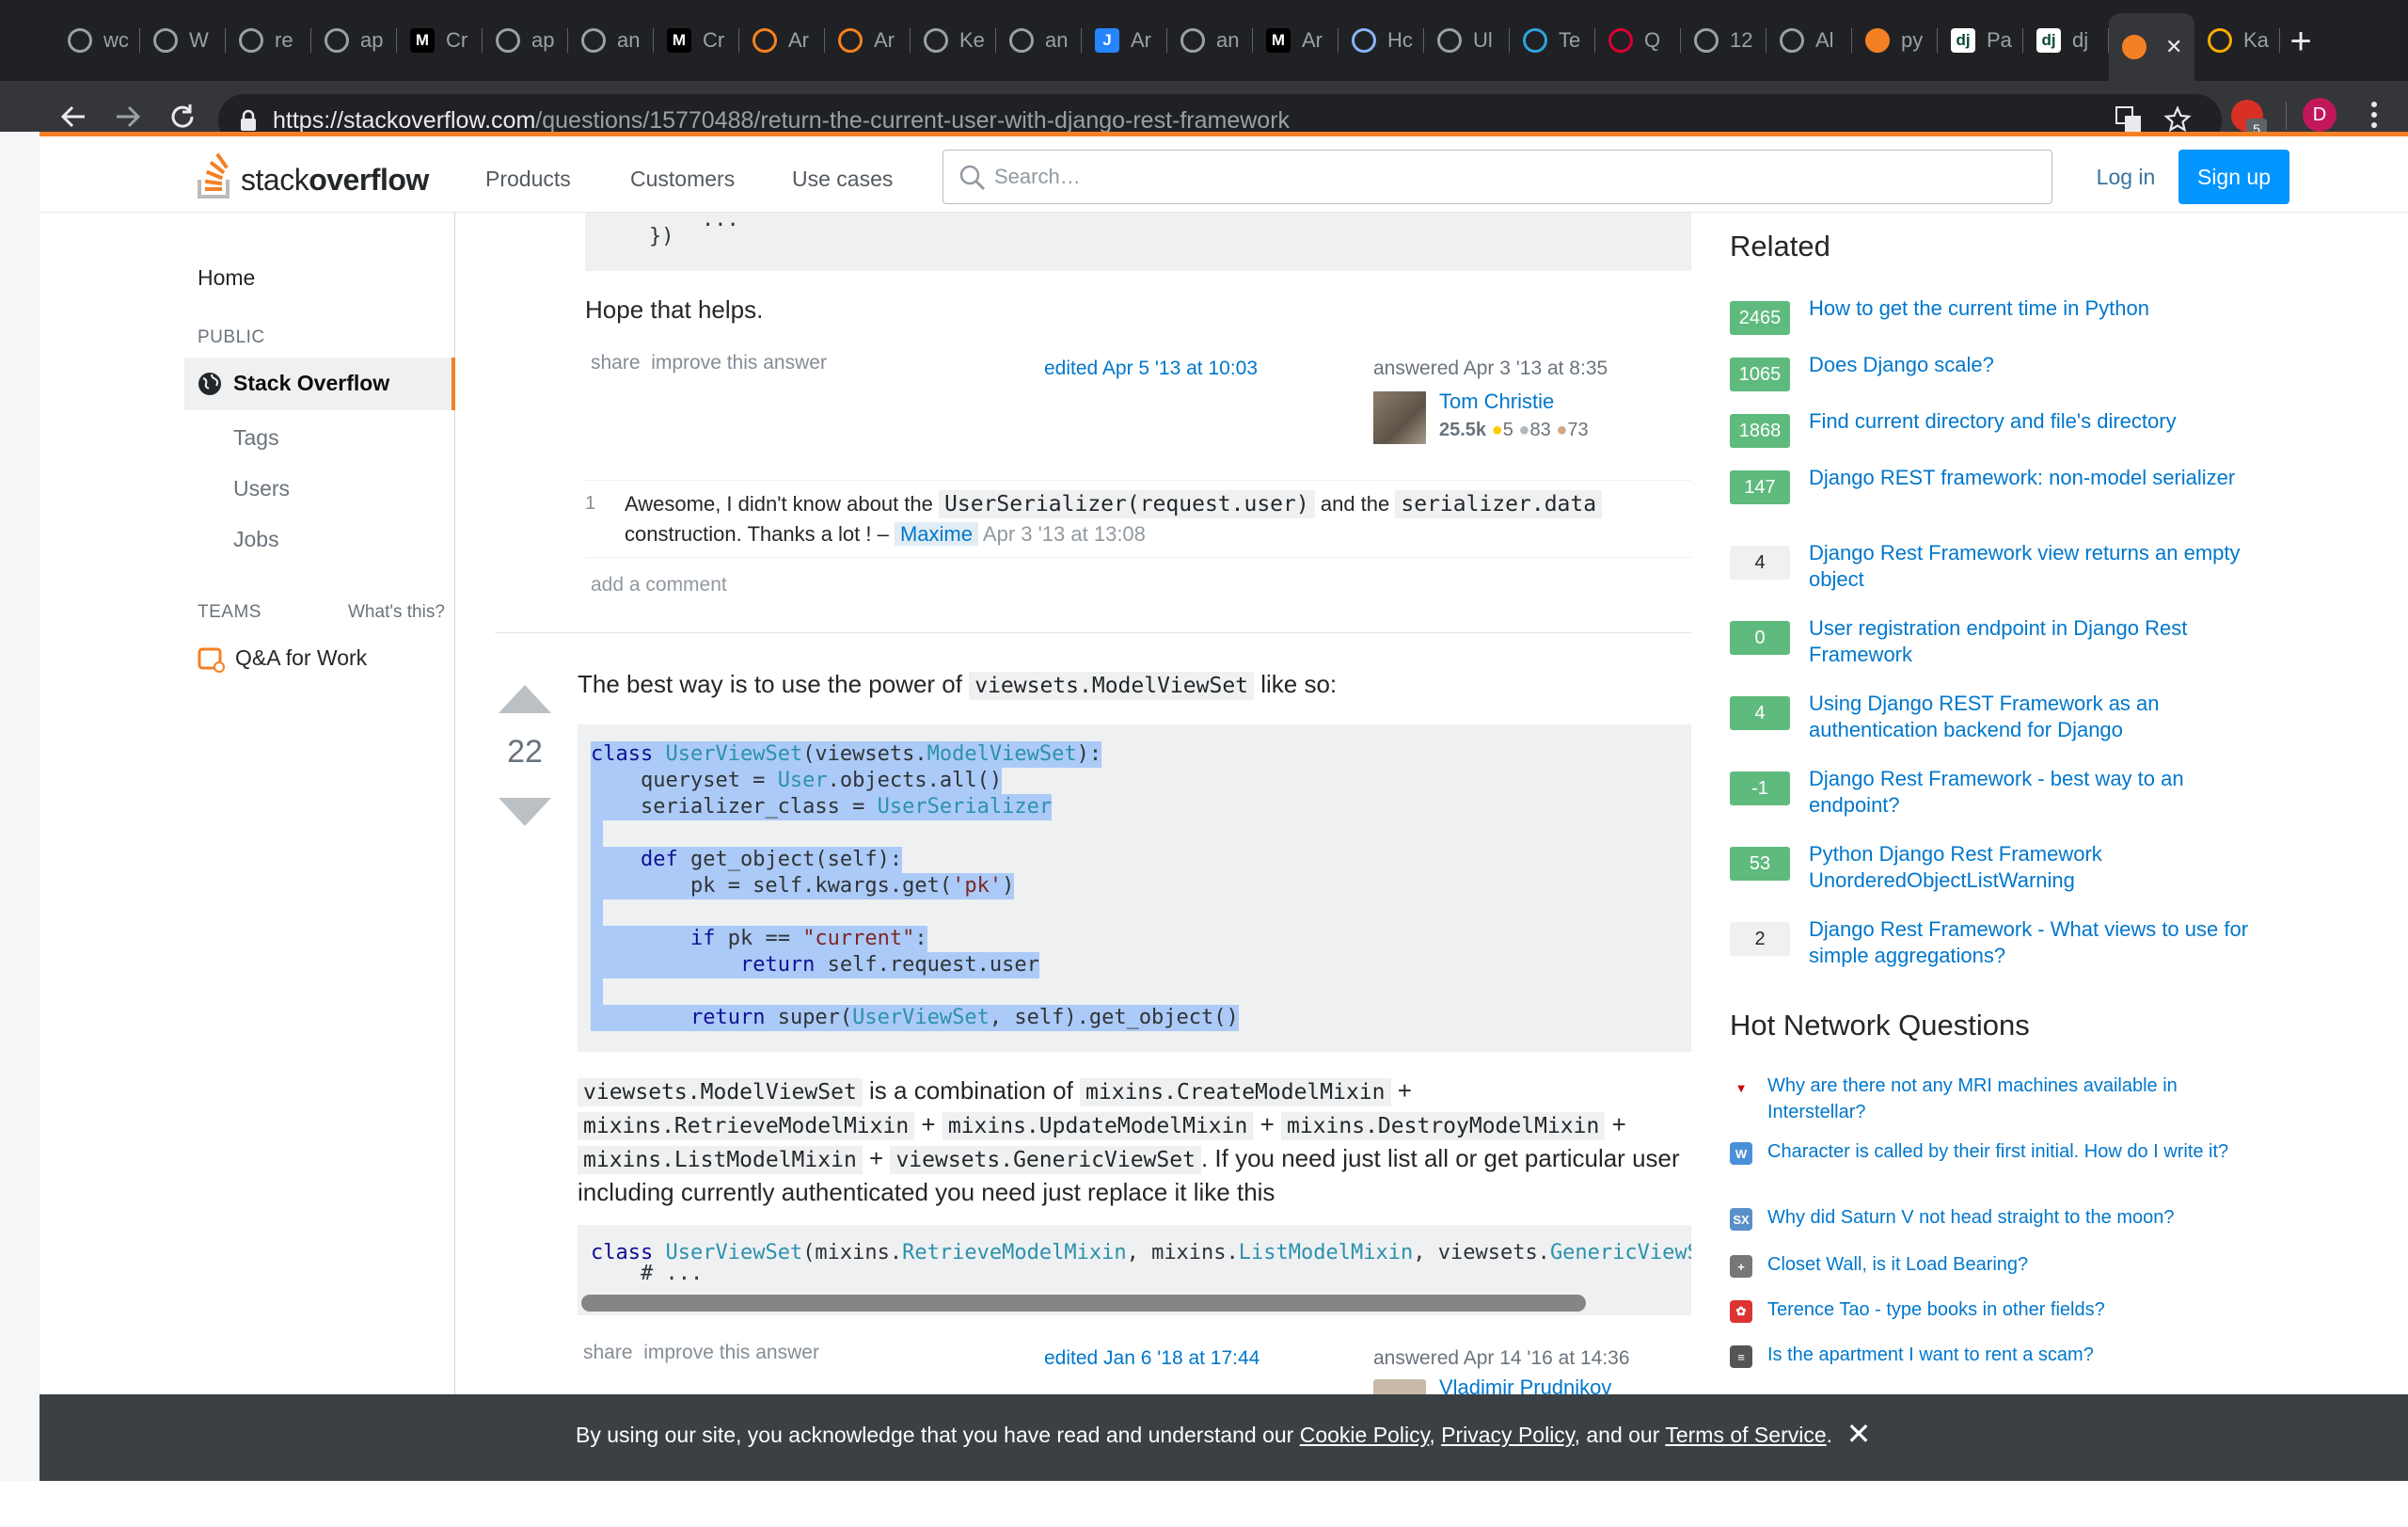  Describe the element at coordinates (74, 116) in the screenshot. I see `back-button` at that location.